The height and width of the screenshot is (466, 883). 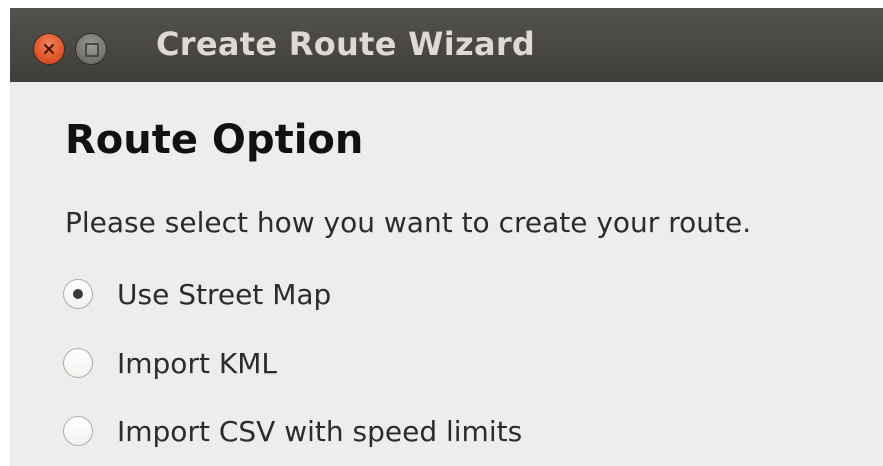 I want to click on option-label: Import KML, so click(x=197, y=363).